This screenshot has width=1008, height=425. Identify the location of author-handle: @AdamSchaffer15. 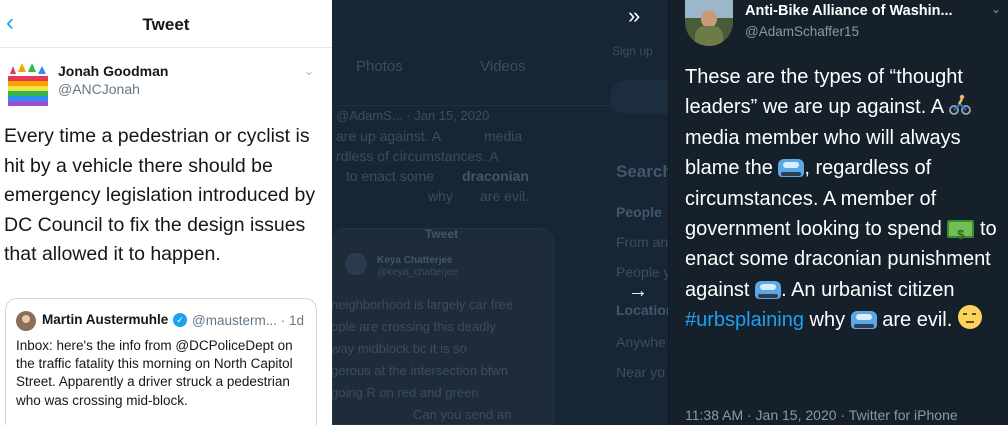
(802, 31).